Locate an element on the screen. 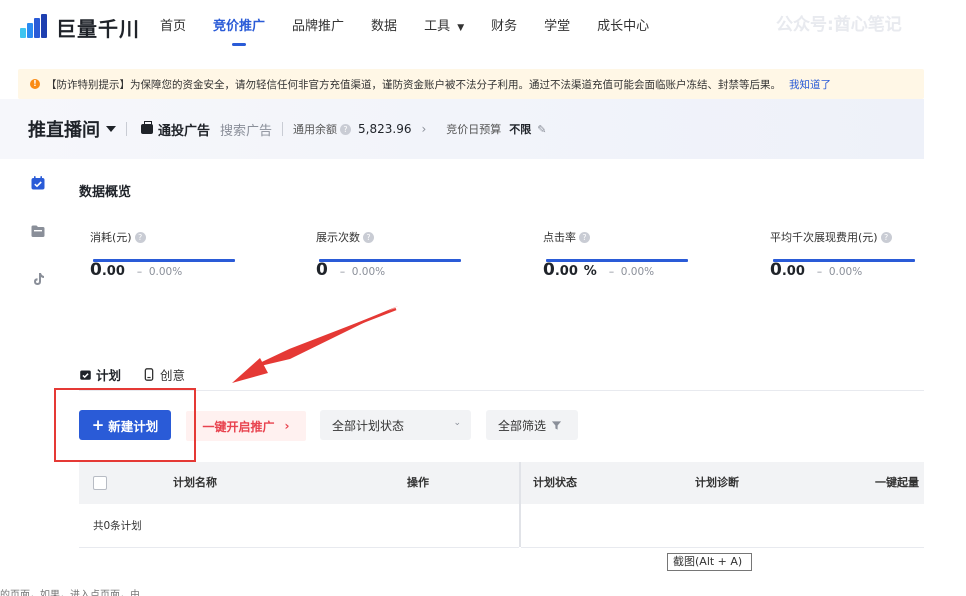 This screenshot has height=596, width=966. mode-title: 推直播间 is located at coordinates (64, 130).